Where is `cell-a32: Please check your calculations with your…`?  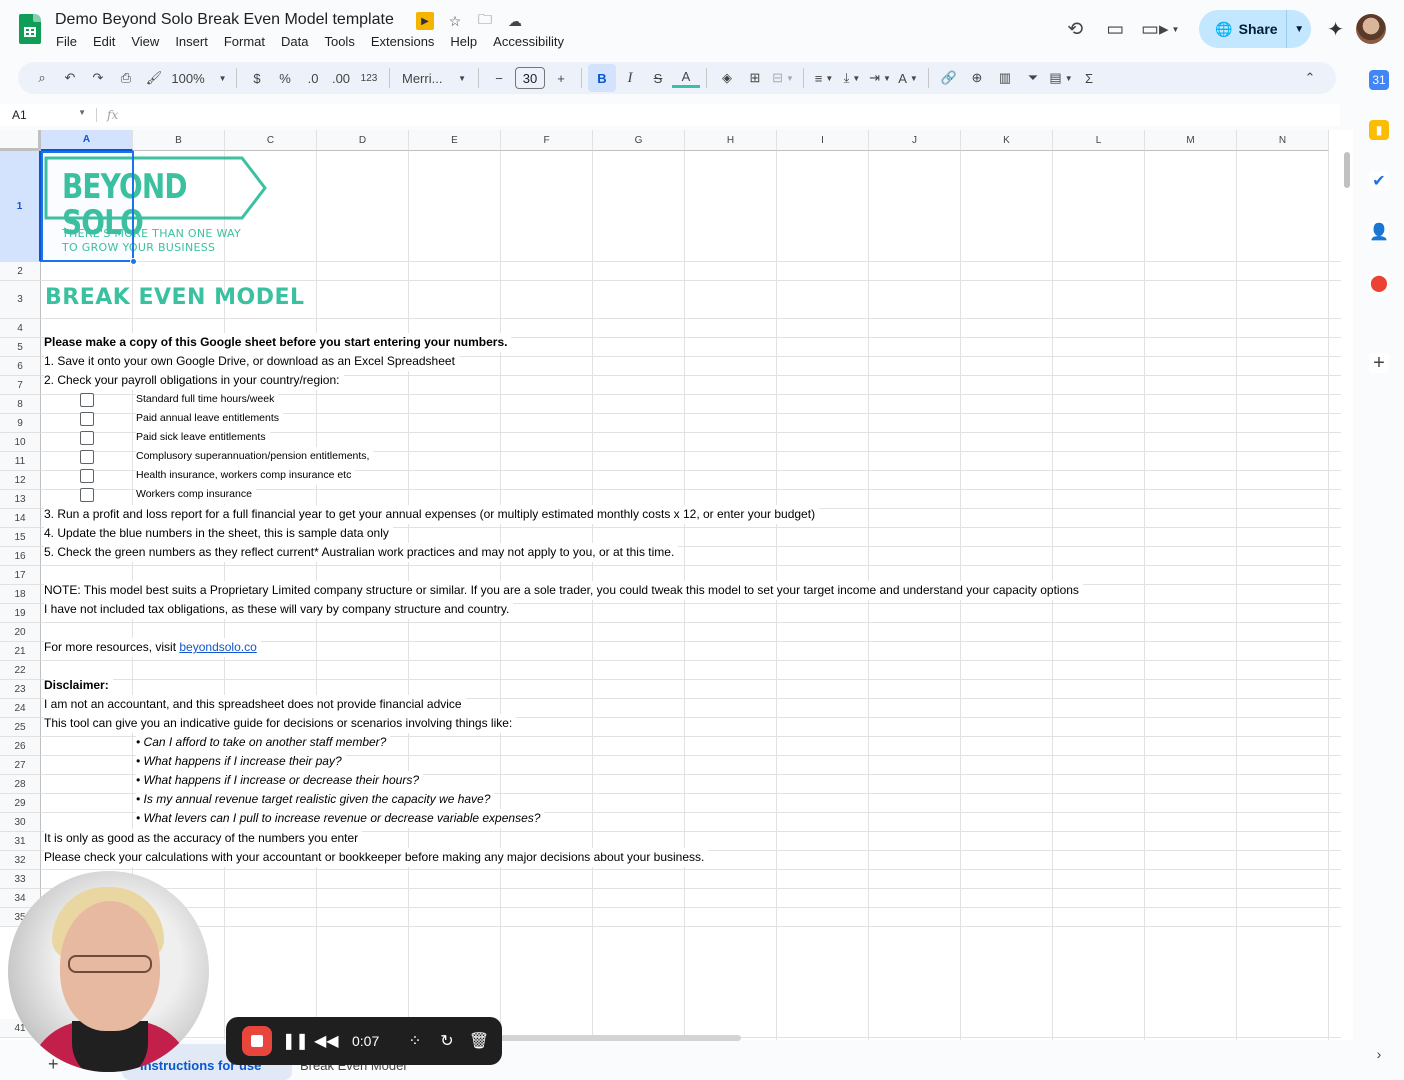
cell-a32: Please check your calculations with your… is located at coordinates (376, 857).